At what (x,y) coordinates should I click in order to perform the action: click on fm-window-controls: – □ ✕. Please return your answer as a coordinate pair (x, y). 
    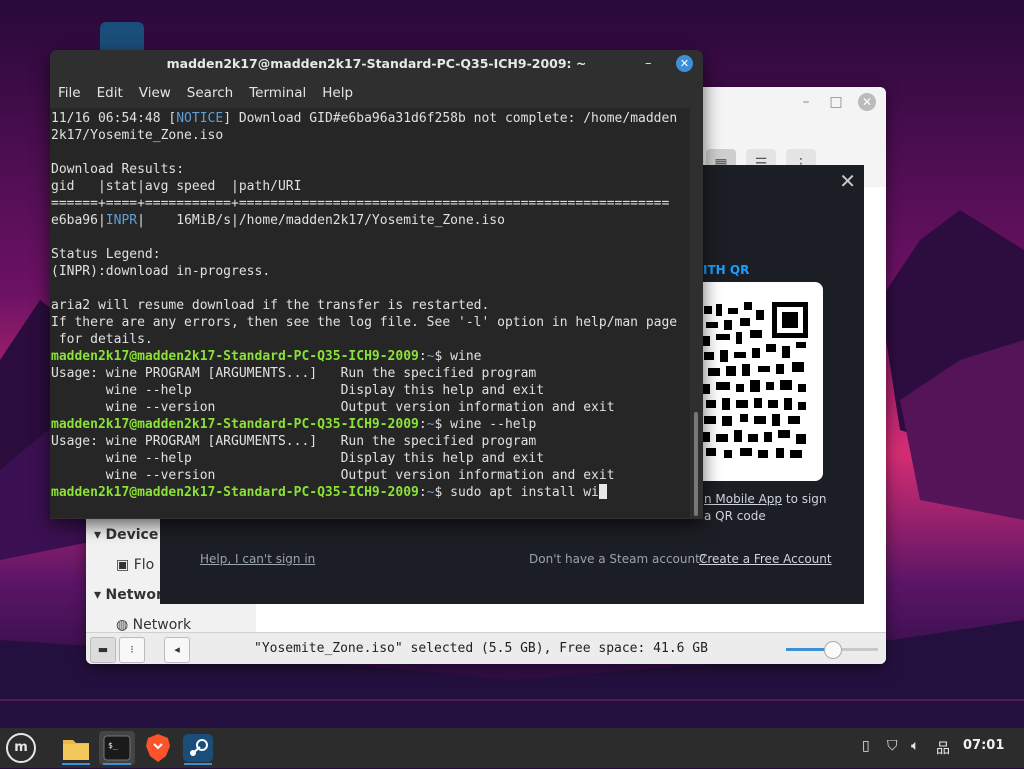
    Looking at the image, I should click on (837, 102).